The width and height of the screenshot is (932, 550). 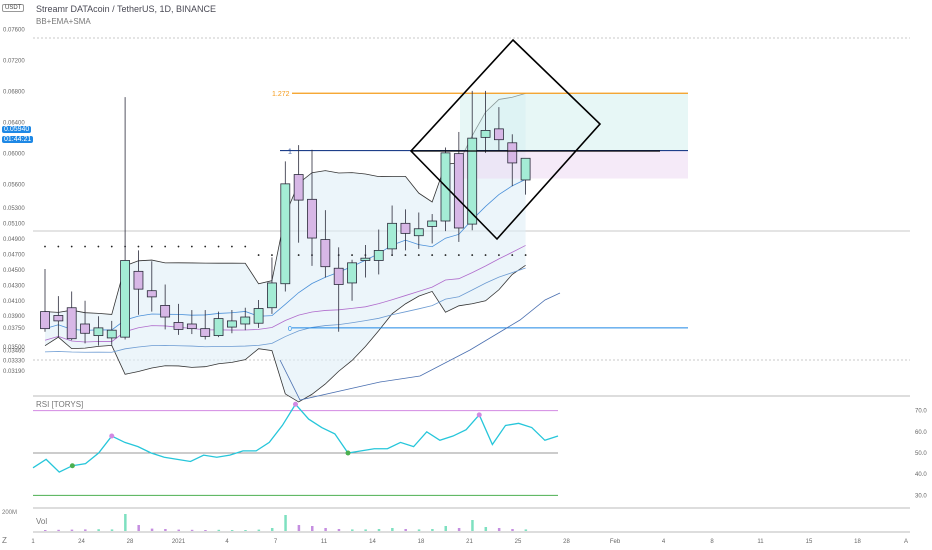 I want to click on time-tick-label: A, so click(x=906, y=542).